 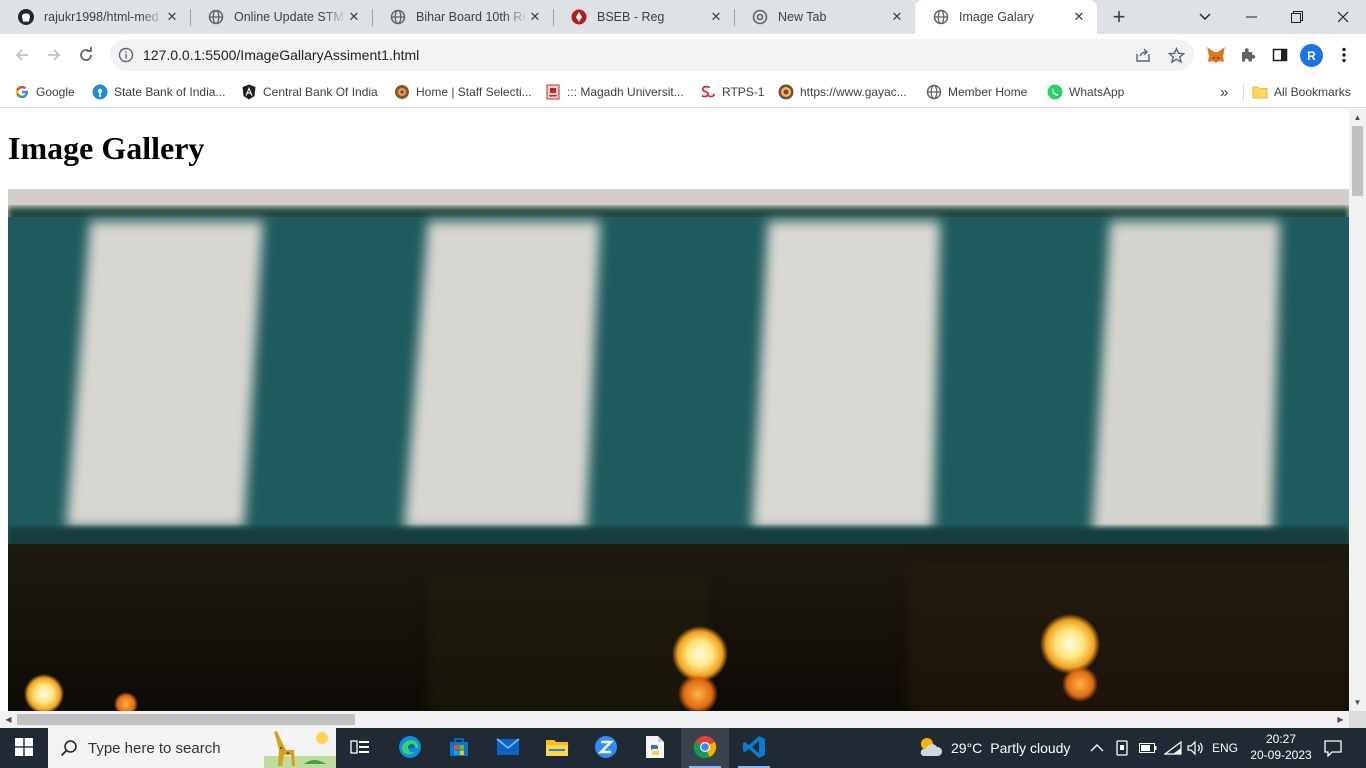 What do you see at coordinates (1196, 748) in the screenshot?
I see `volume-icon` at bounding box center [1196, 748].